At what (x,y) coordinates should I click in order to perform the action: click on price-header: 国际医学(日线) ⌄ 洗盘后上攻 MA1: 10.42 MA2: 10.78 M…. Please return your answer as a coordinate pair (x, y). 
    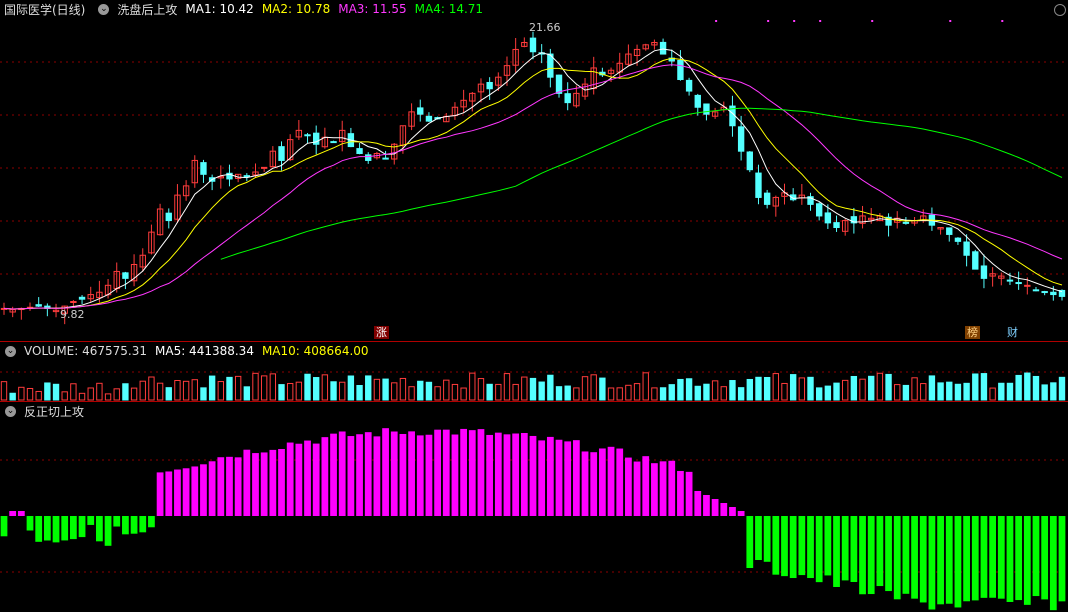
    Looking at the image, I should click on (245, 9).